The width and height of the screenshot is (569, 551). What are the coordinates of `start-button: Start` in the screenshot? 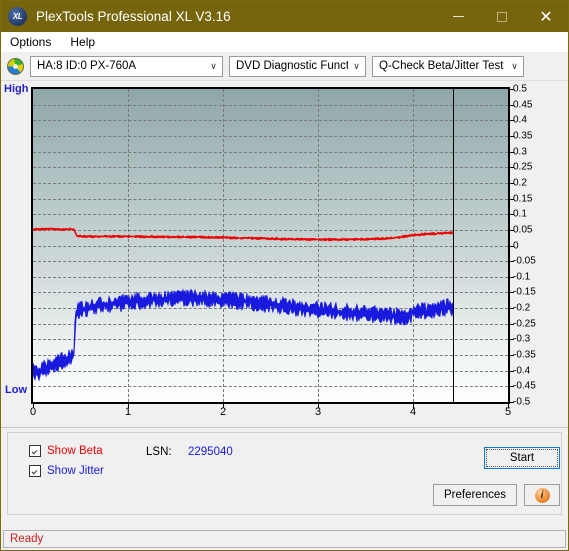 It's located at (522, 458).